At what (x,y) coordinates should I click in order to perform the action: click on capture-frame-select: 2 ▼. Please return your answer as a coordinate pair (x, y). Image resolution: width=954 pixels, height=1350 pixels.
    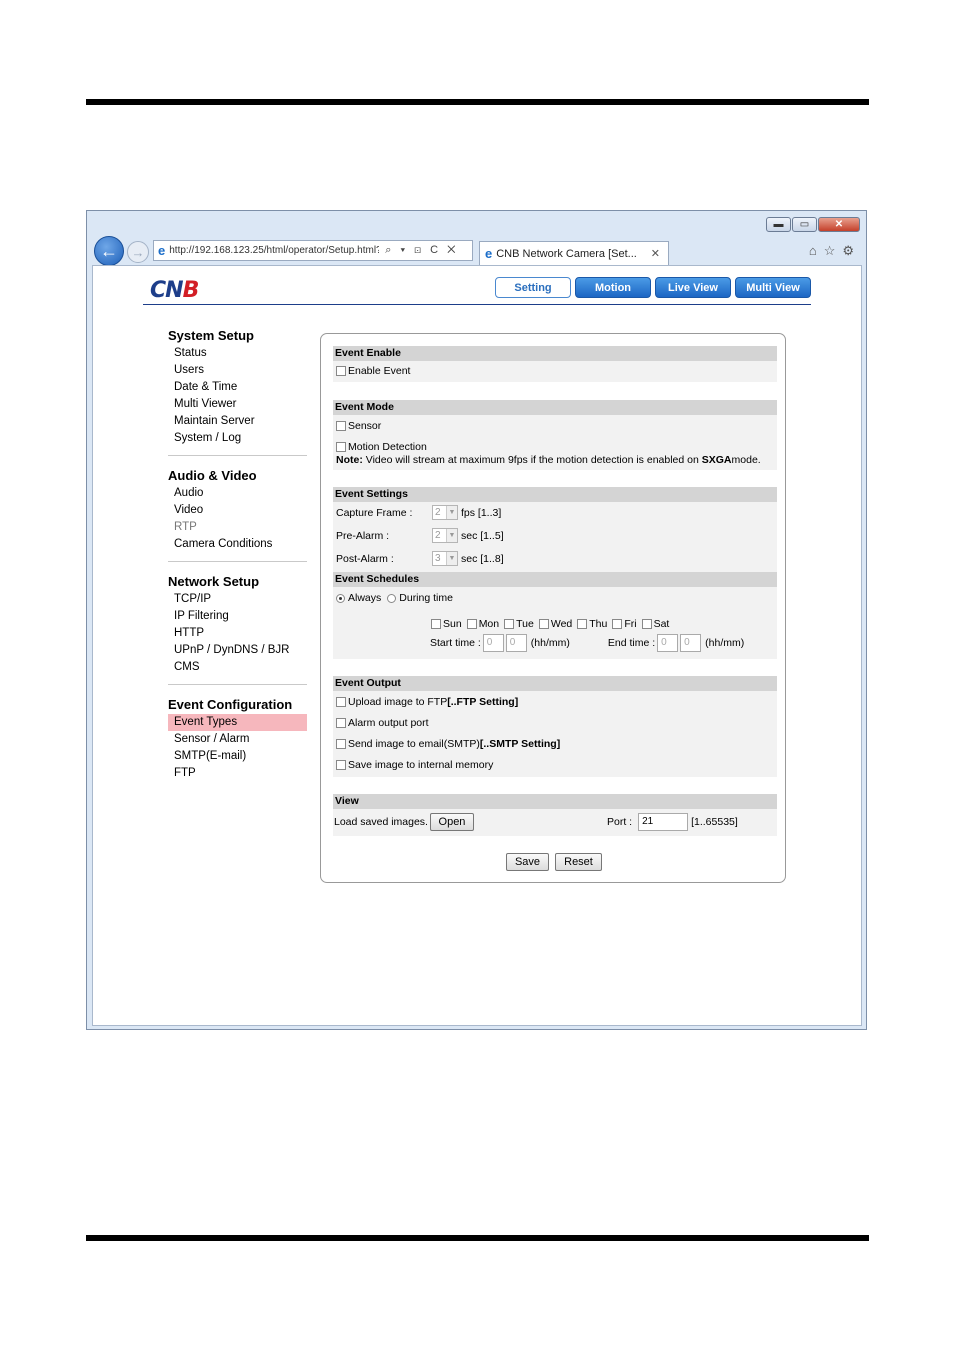
    Looking at the image, I should click on (445, 512).